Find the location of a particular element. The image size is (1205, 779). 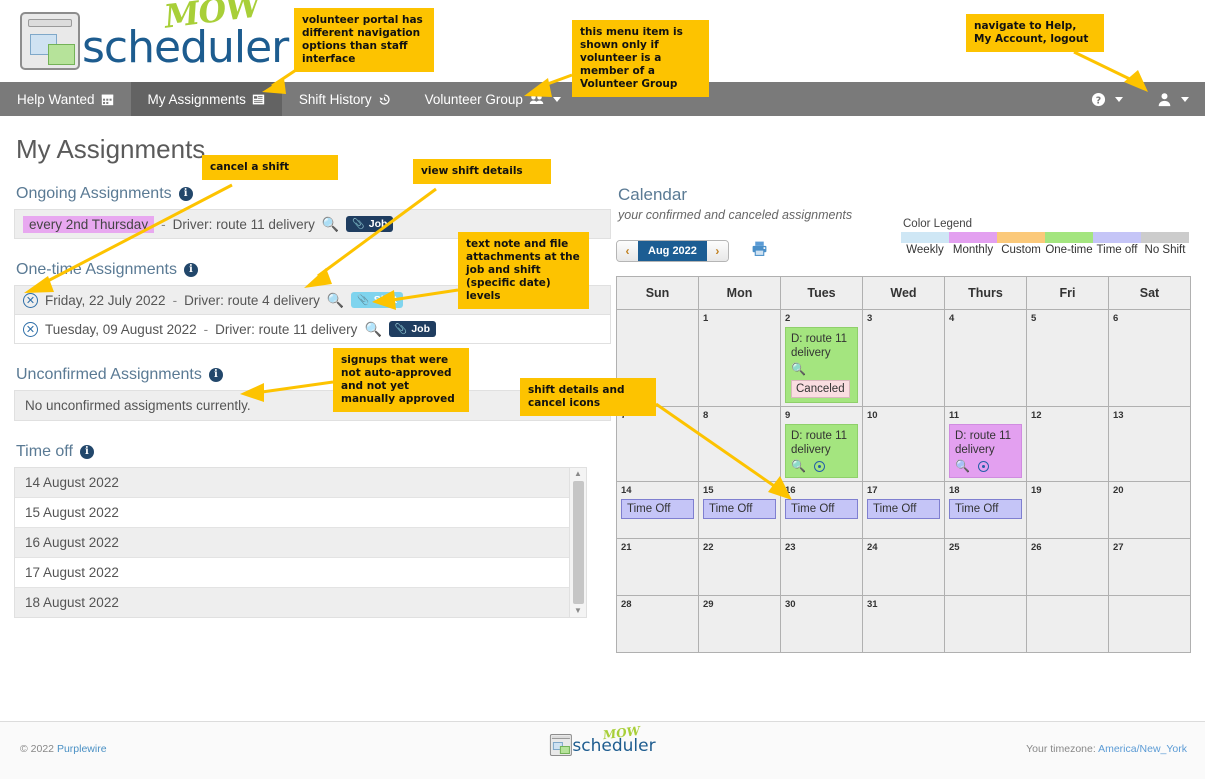

calendar-day-cell: 2 D: route 11 delivery 🔍 Canceled is located at coordinates (821, 358).